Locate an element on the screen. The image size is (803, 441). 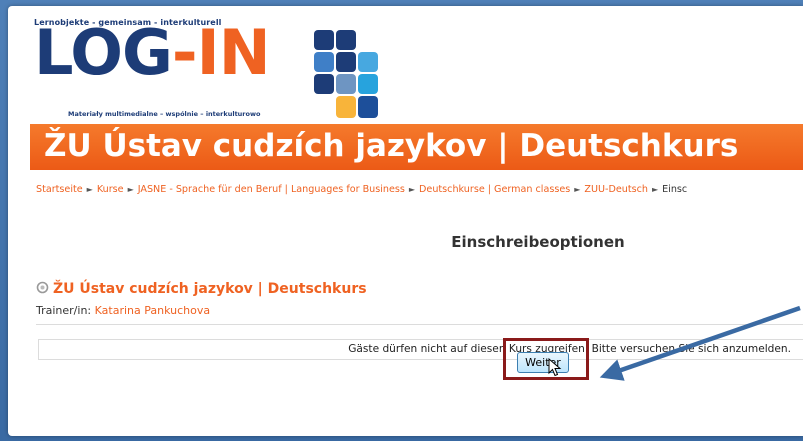
logo-word-in: IN is located at coordinates (233, 52).